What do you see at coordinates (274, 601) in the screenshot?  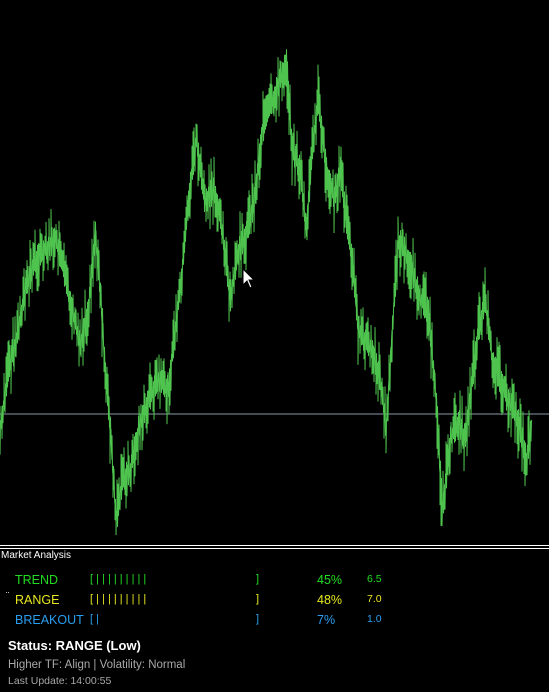 I see `range-row: ¨ RANGE [ | | | | | | | | | ] 48% 7.0` at bounding box center [274, 601].